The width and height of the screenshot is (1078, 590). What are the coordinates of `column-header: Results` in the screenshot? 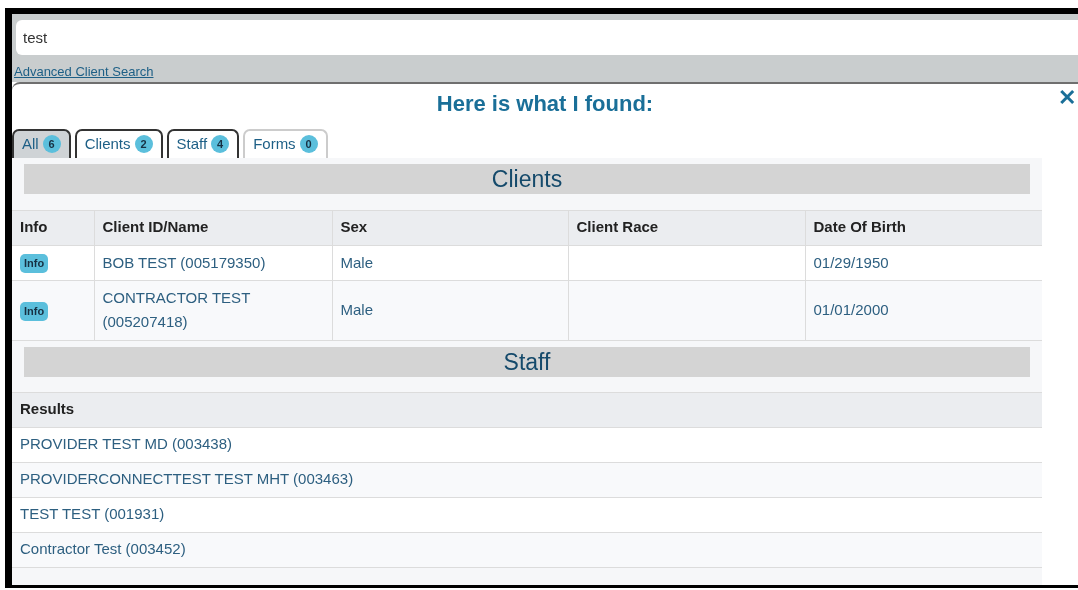 It's located at (527, 409).